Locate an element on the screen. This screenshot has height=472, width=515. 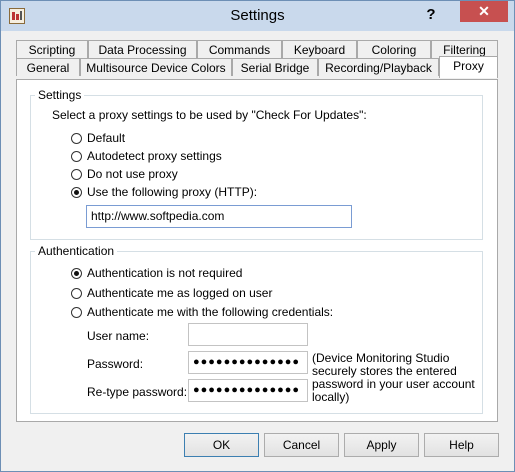
radio-auth-logged-on-user: Authenticate me as logged on user is located at coordinates (171, 293).